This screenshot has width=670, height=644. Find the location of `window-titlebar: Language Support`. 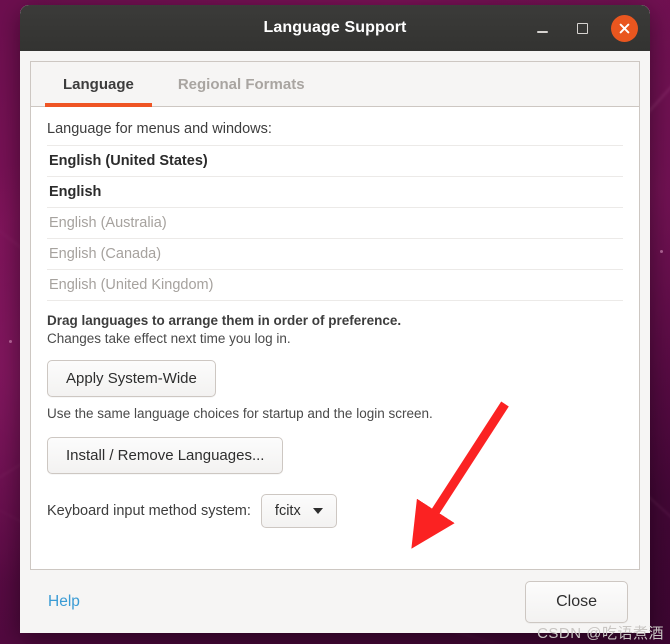

window-titlebar: Language Support is located at coordinates (335, 28).